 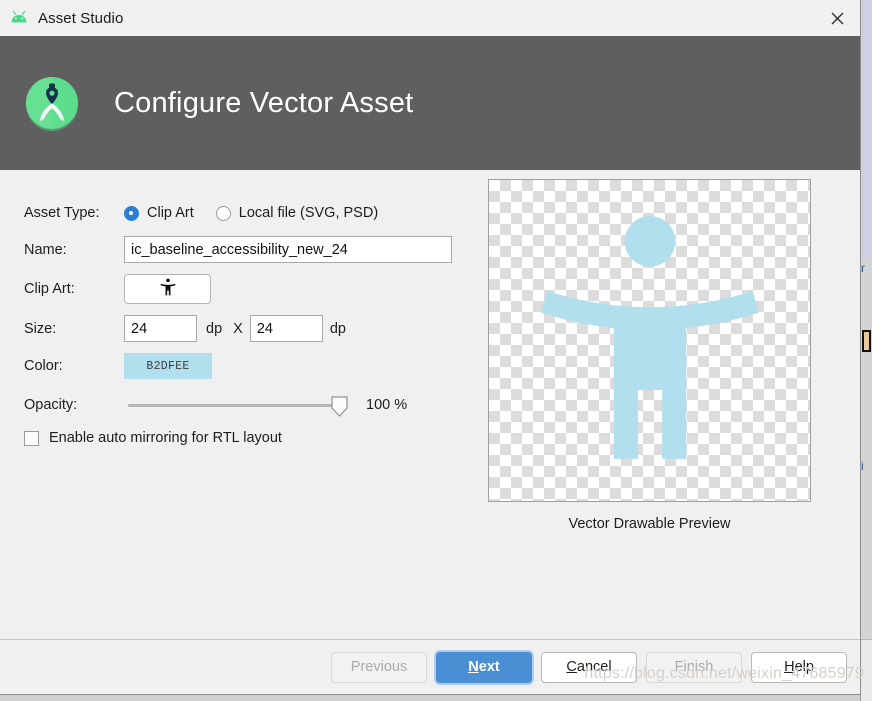 What do you see at coordinates (223, 213) in the screenshot?
I see `radio-unselected-icon` at bounding box center [223, 213].